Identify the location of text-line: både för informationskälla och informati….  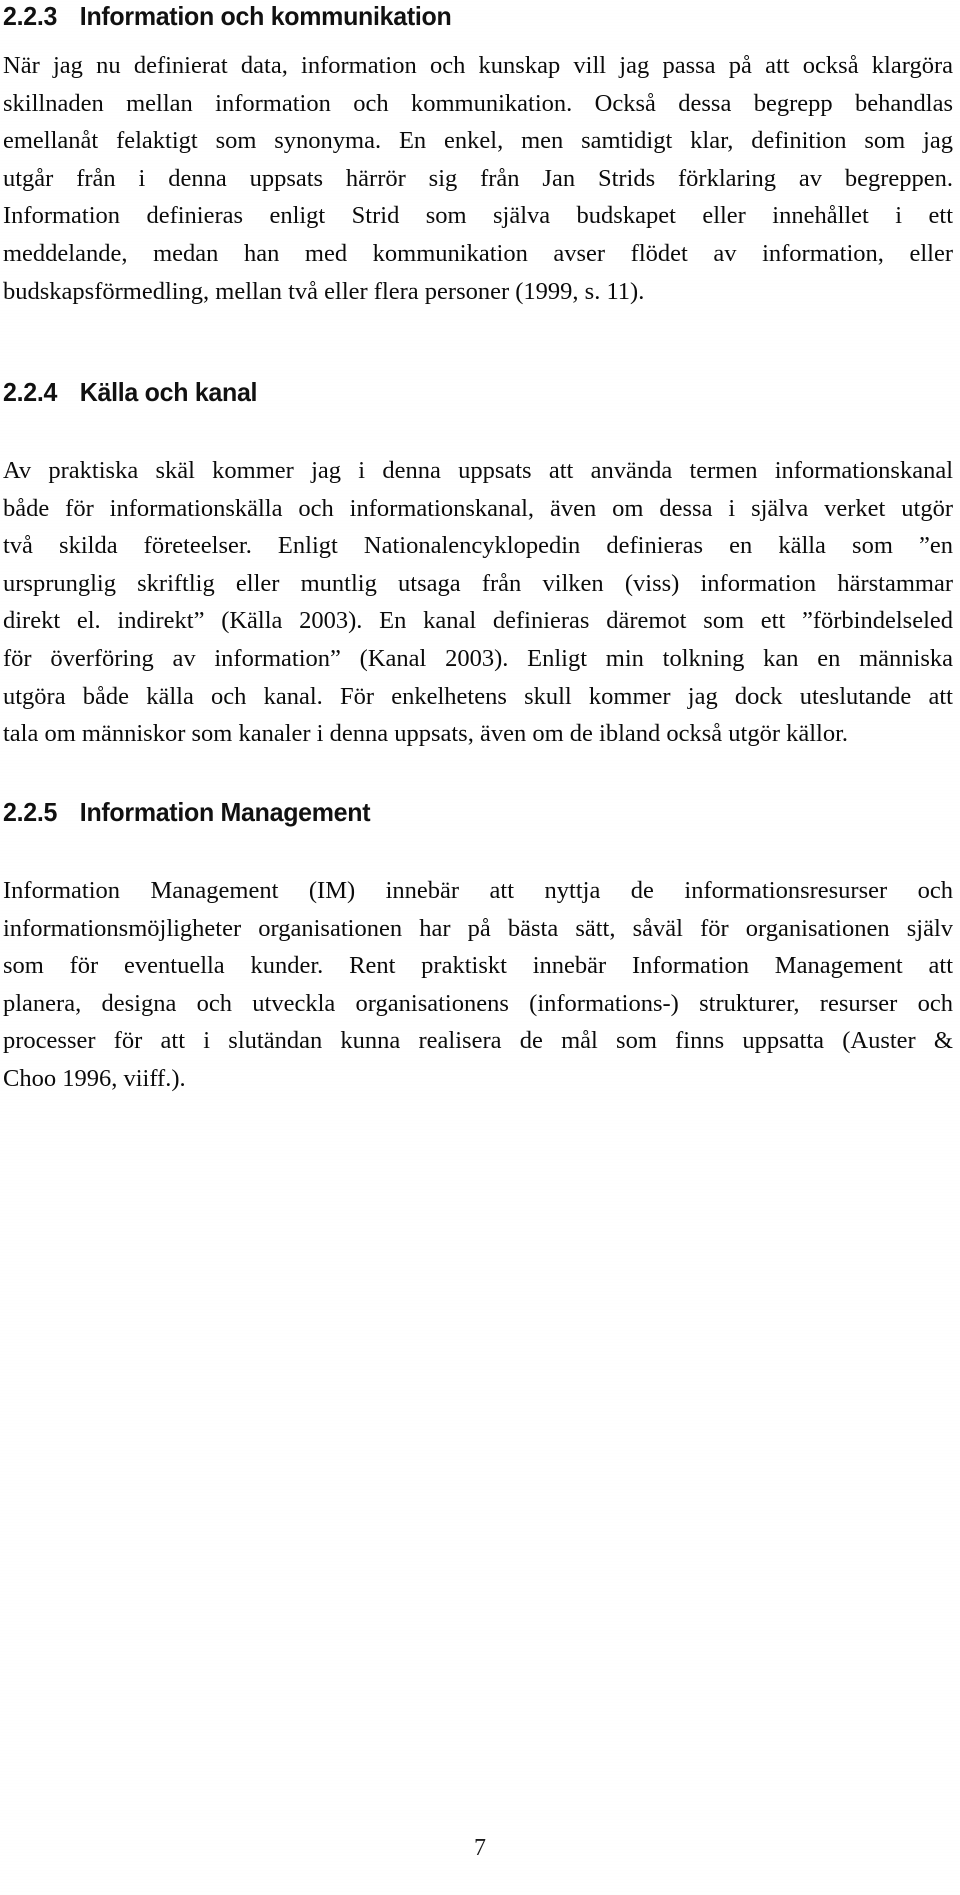
(478, 508).